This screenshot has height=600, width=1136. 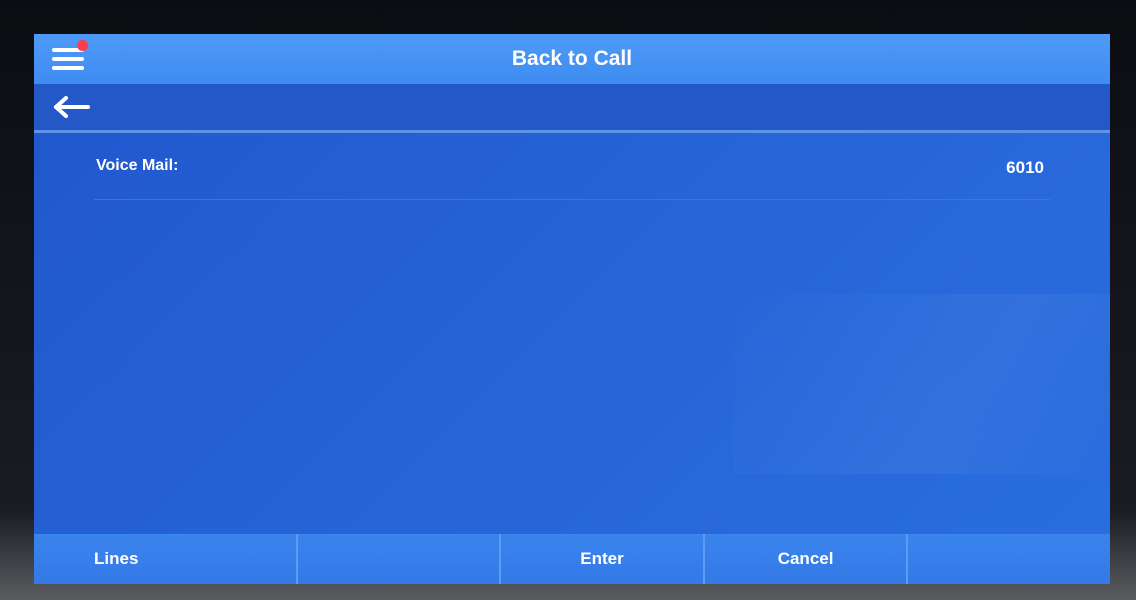 What do you see at coordinates (70, 57) in the screenshot?
I see `menu-button` at bounding box center [70, 57].